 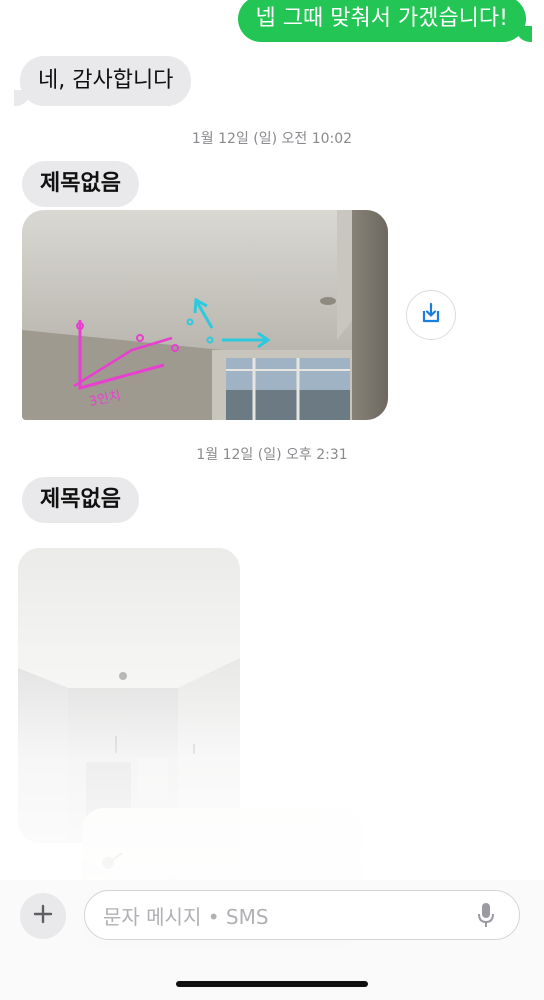 I want to click on incoming-message-bubble: 네, 감사합니다, so click(x=102, y=81).